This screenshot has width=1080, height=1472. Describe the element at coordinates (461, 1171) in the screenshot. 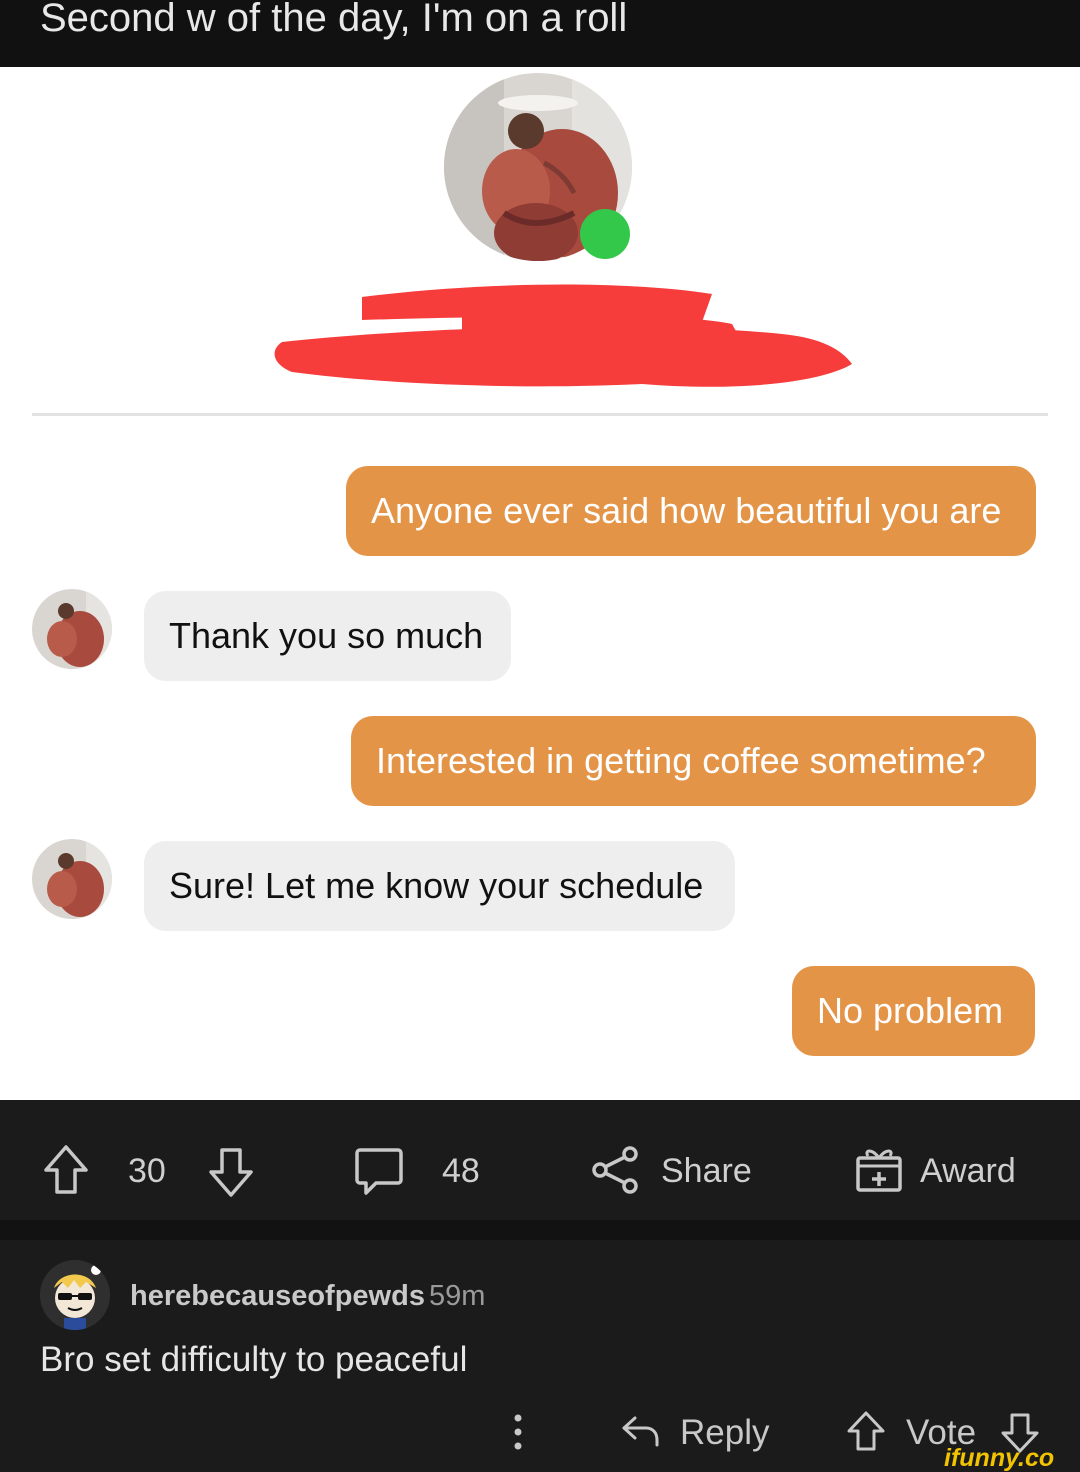

I see `comment-count: 48` at that location.